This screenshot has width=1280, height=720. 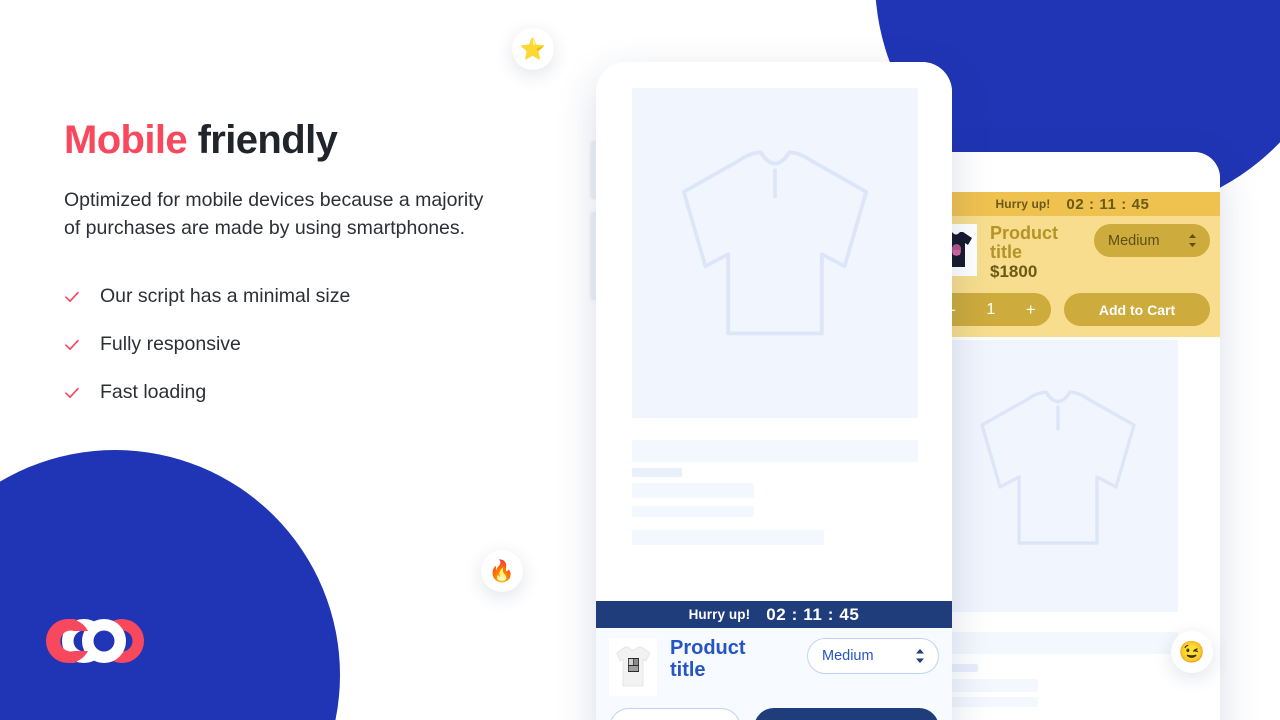 I want to click on product-price: $1800, so click(x=1014, y=271).